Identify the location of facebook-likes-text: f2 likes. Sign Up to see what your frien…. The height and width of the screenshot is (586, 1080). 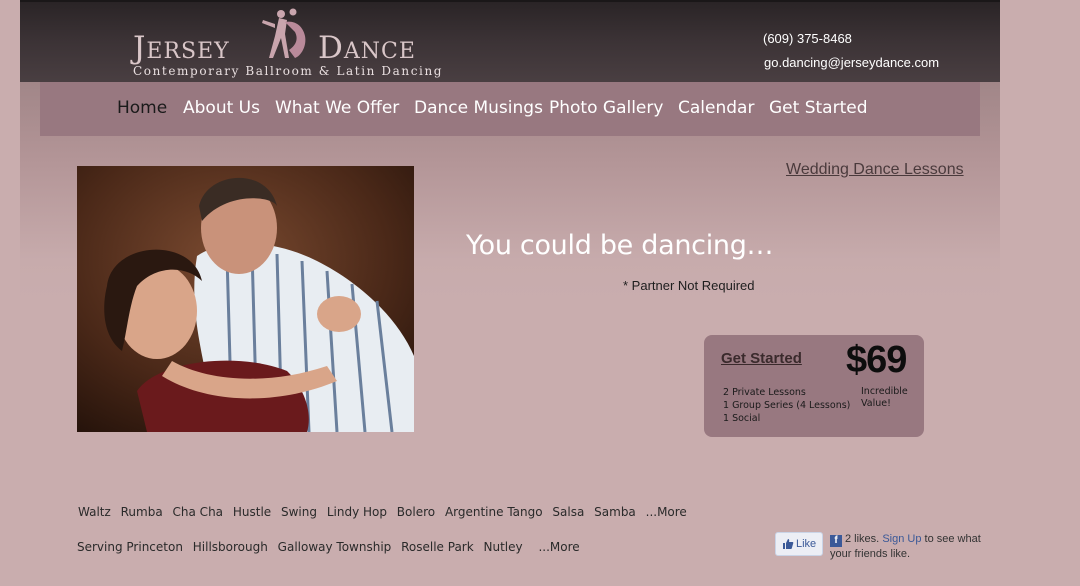
(915, 546).